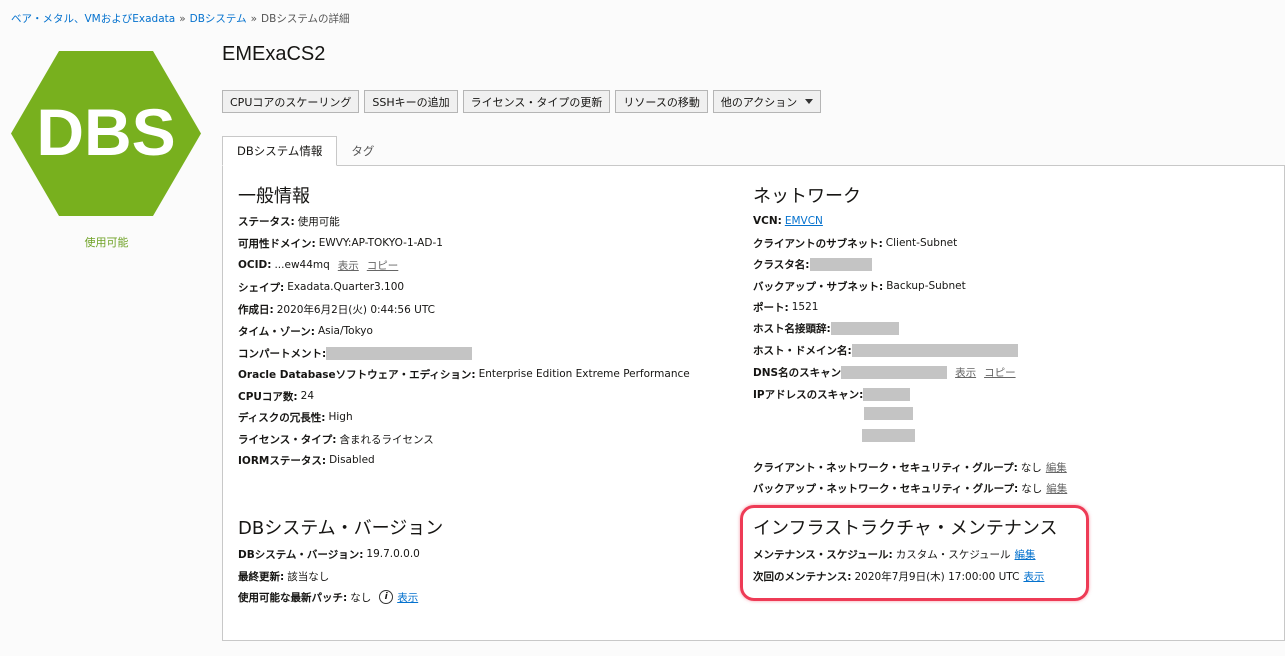 The image size is (1285, 656). I want to click on edition-value: Enterprise Edition Extreme Performance, so click(584, 374).